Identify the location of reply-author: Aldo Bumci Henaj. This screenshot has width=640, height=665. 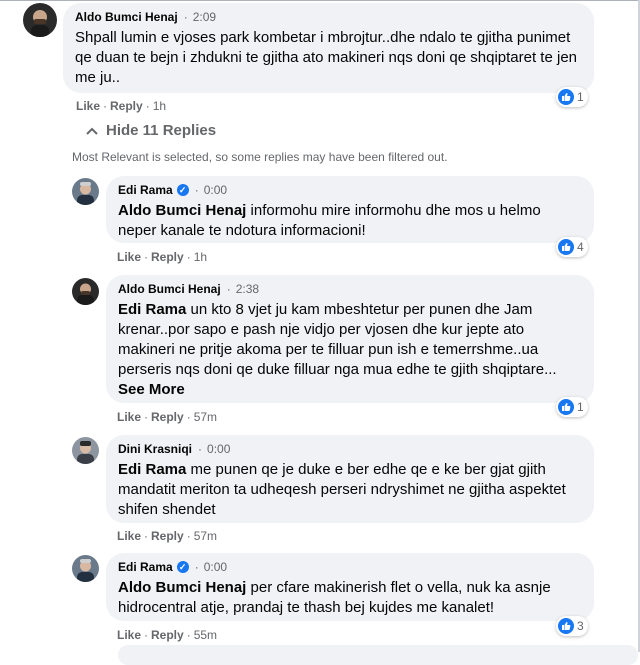
(169, 289).